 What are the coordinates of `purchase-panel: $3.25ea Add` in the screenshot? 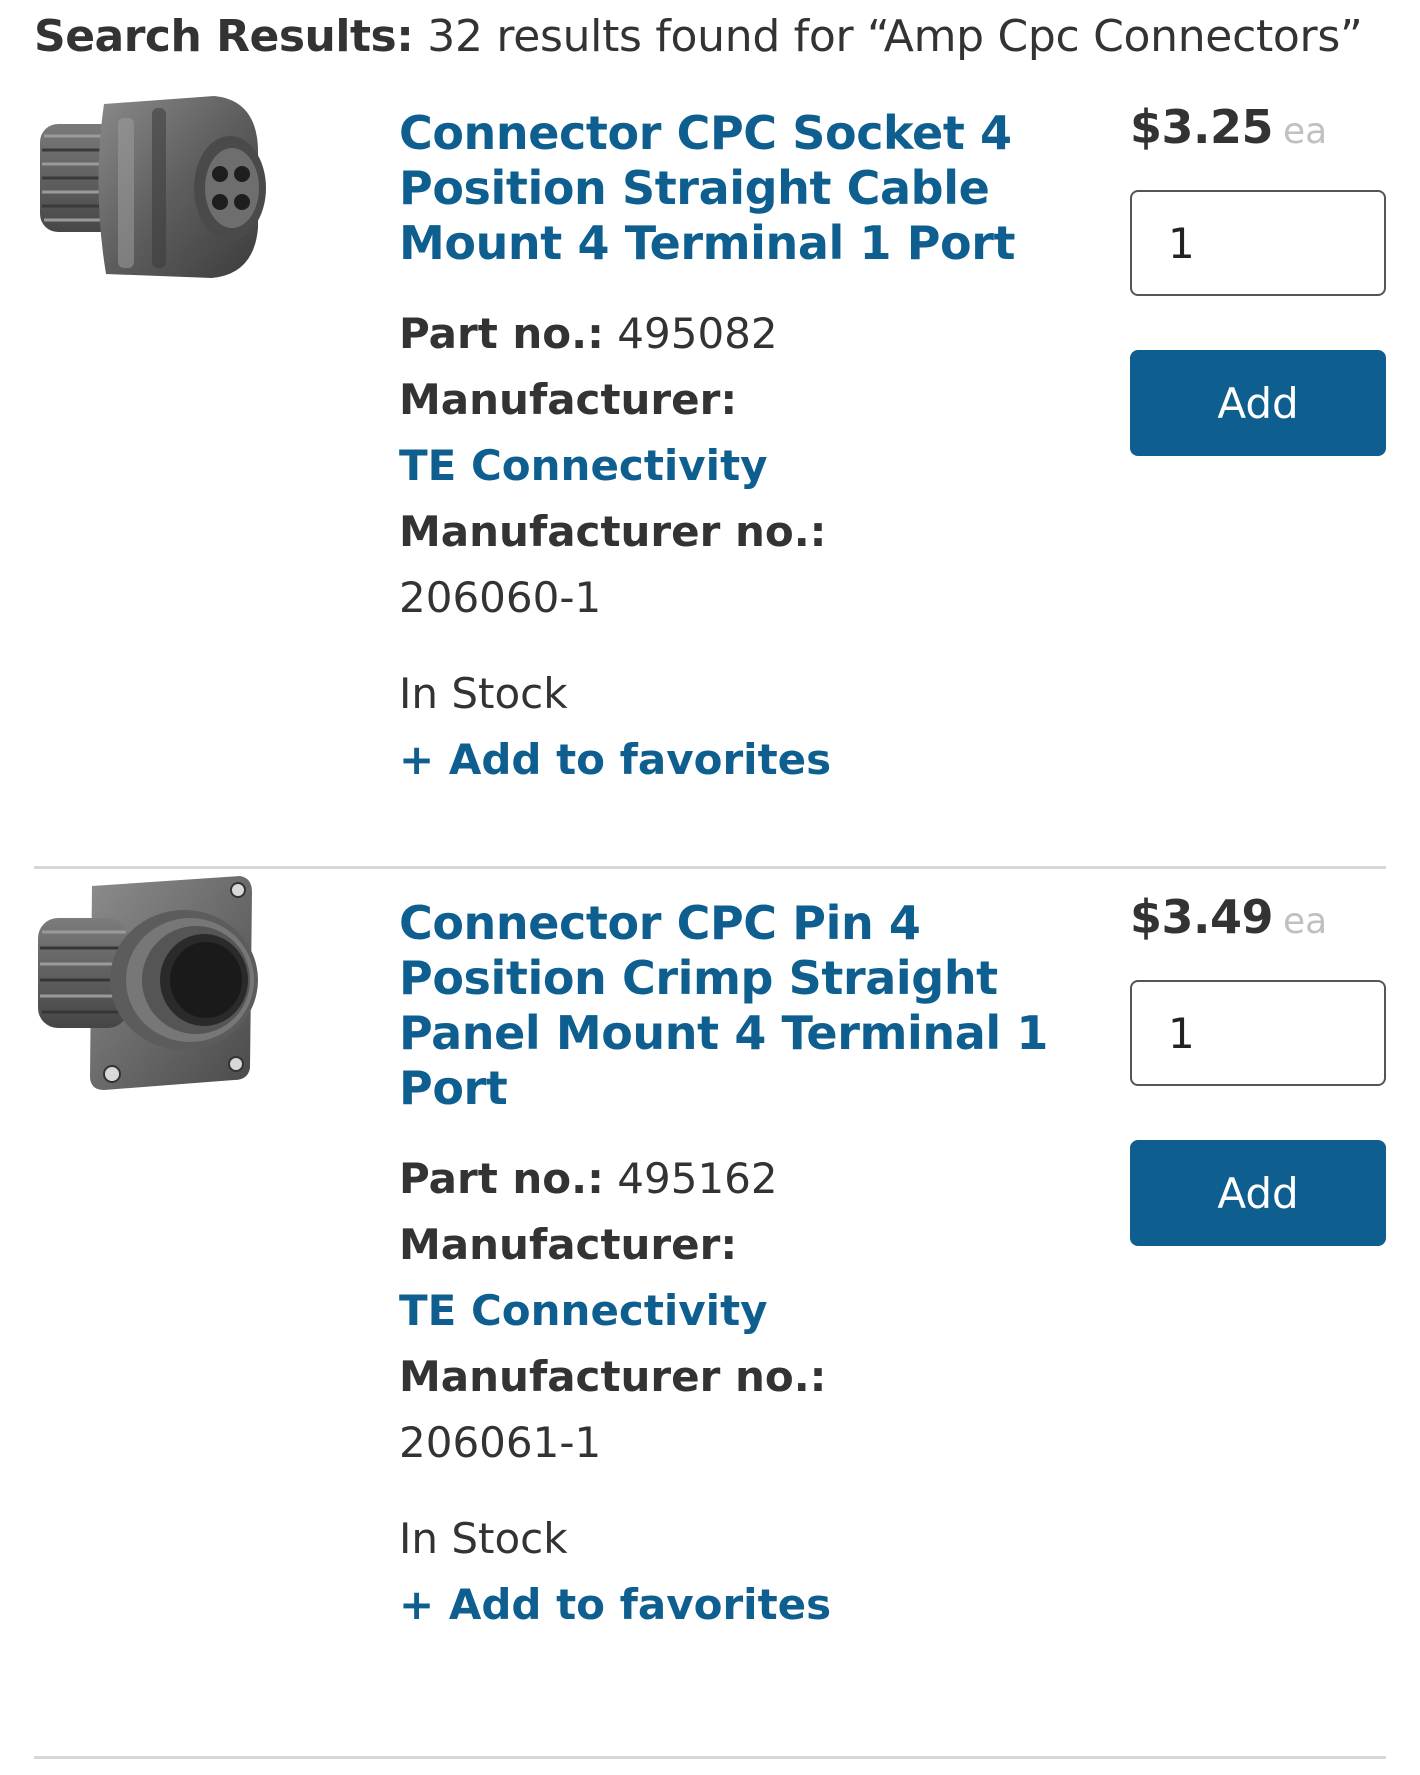 It's located at (1258, 267).